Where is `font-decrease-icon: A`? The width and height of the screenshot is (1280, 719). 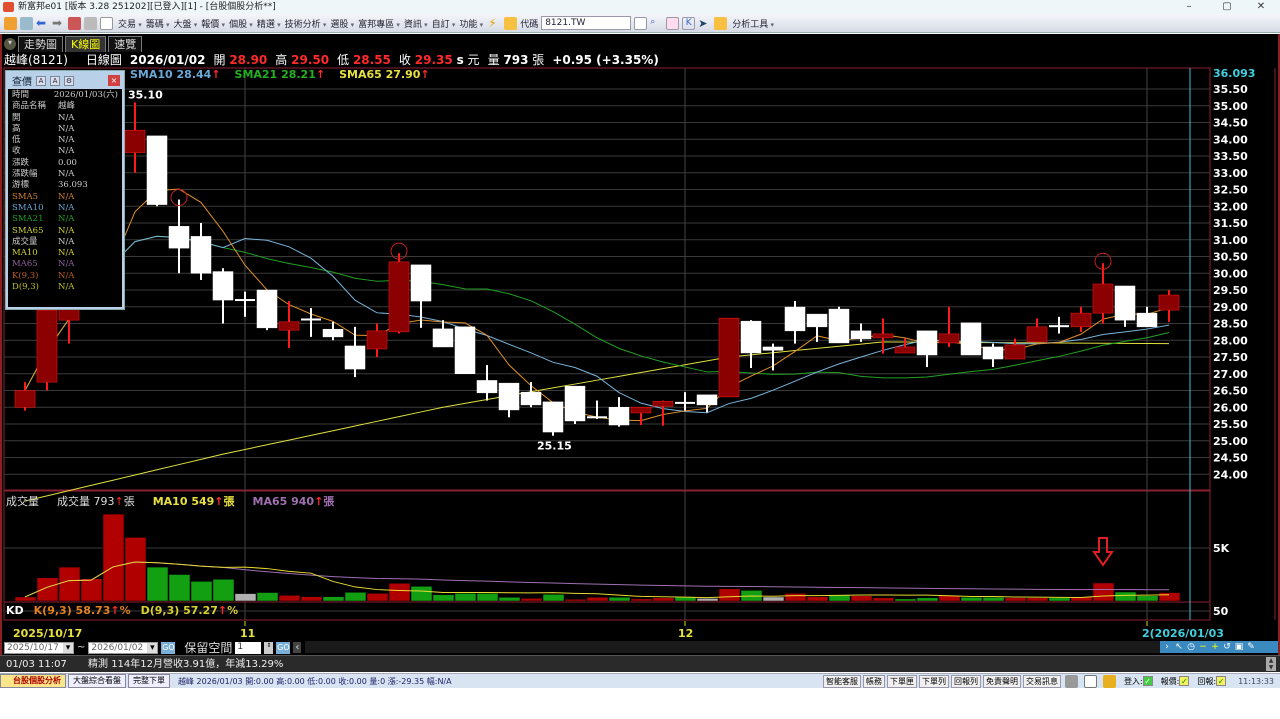
font-decrease-icon: A is located at coordinates (55, 80).